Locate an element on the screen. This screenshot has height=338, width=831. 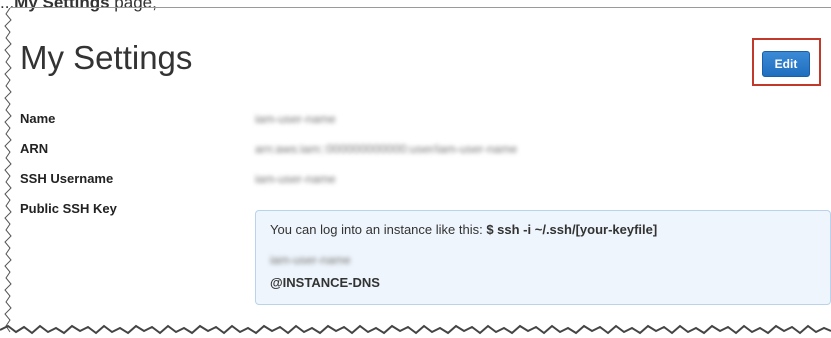
caption-suffix: page, is located at coordinates (133, 6).